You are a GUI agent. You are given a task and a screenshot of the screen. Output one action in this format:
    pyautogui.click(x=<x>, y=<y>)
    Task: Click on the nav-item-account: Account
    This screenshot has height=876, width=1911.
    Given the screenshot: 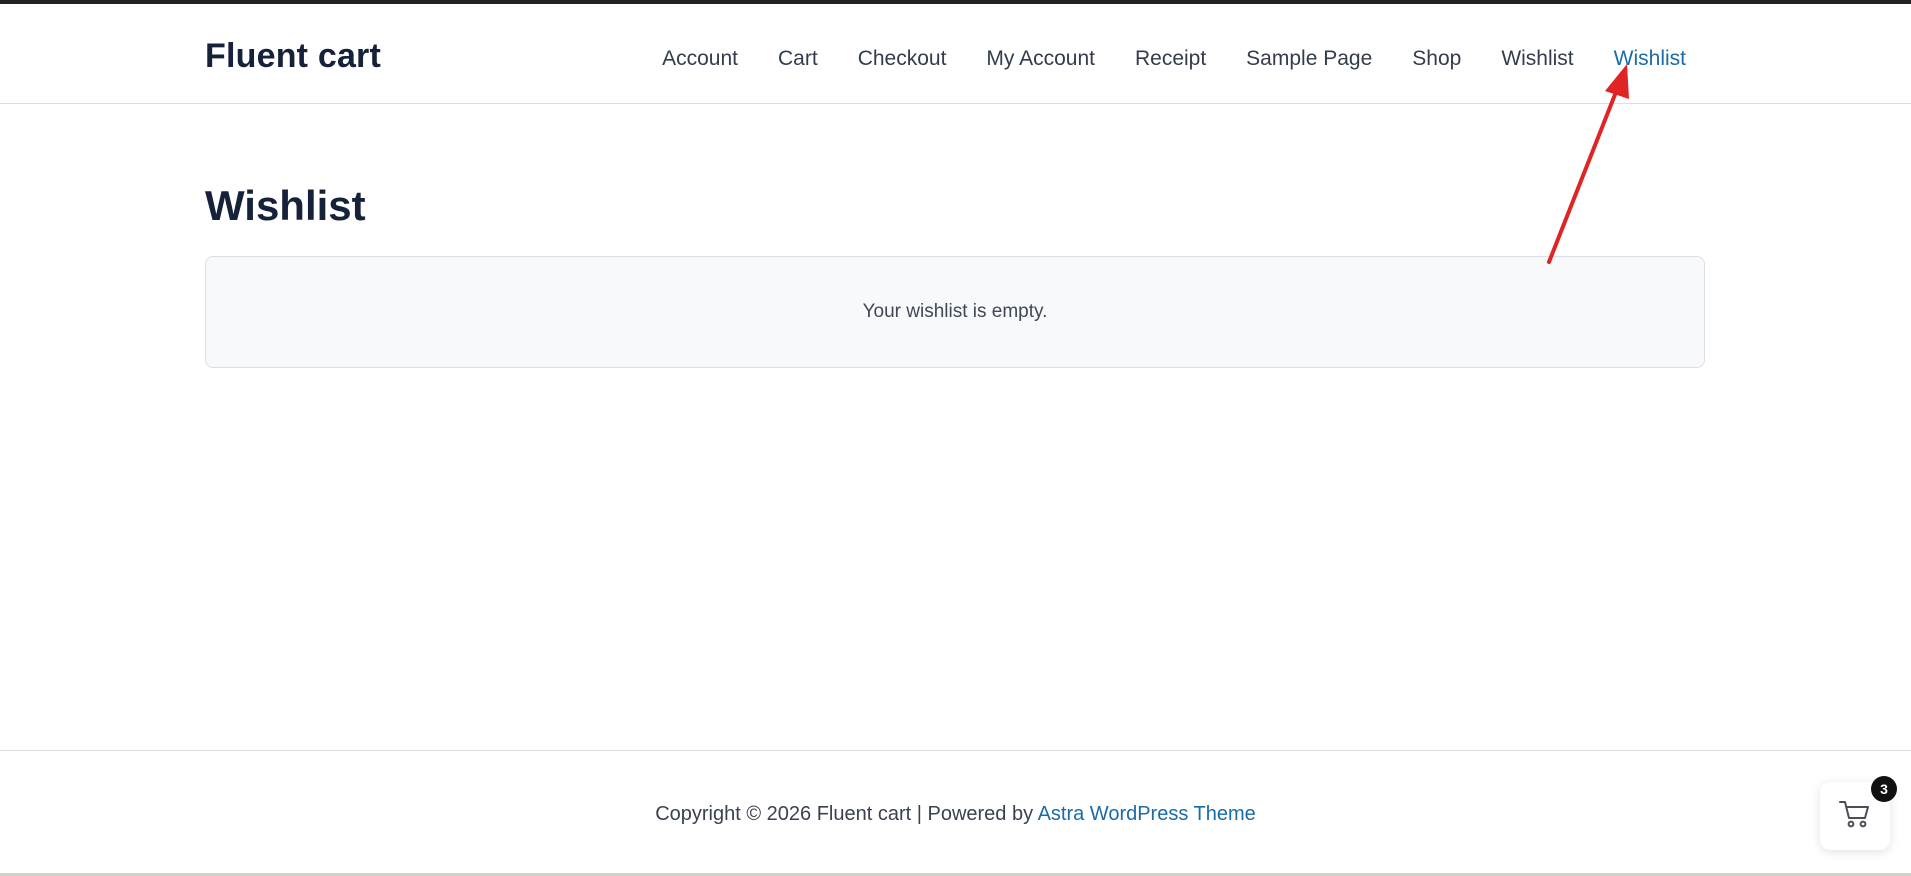 What is the action you would take?
    pyautogui.click(x=700, y=59)
    